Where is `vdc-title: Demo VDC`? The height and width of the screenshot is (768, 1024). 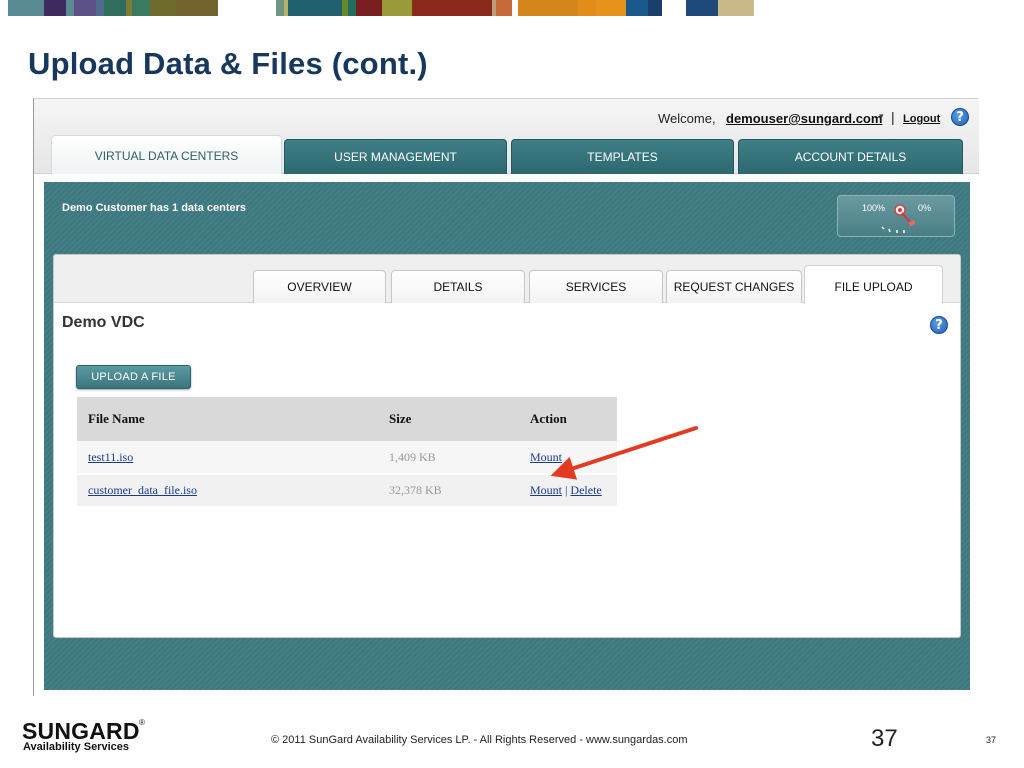 vdc-title: Demo VDC is located at coordinates (103, 322).